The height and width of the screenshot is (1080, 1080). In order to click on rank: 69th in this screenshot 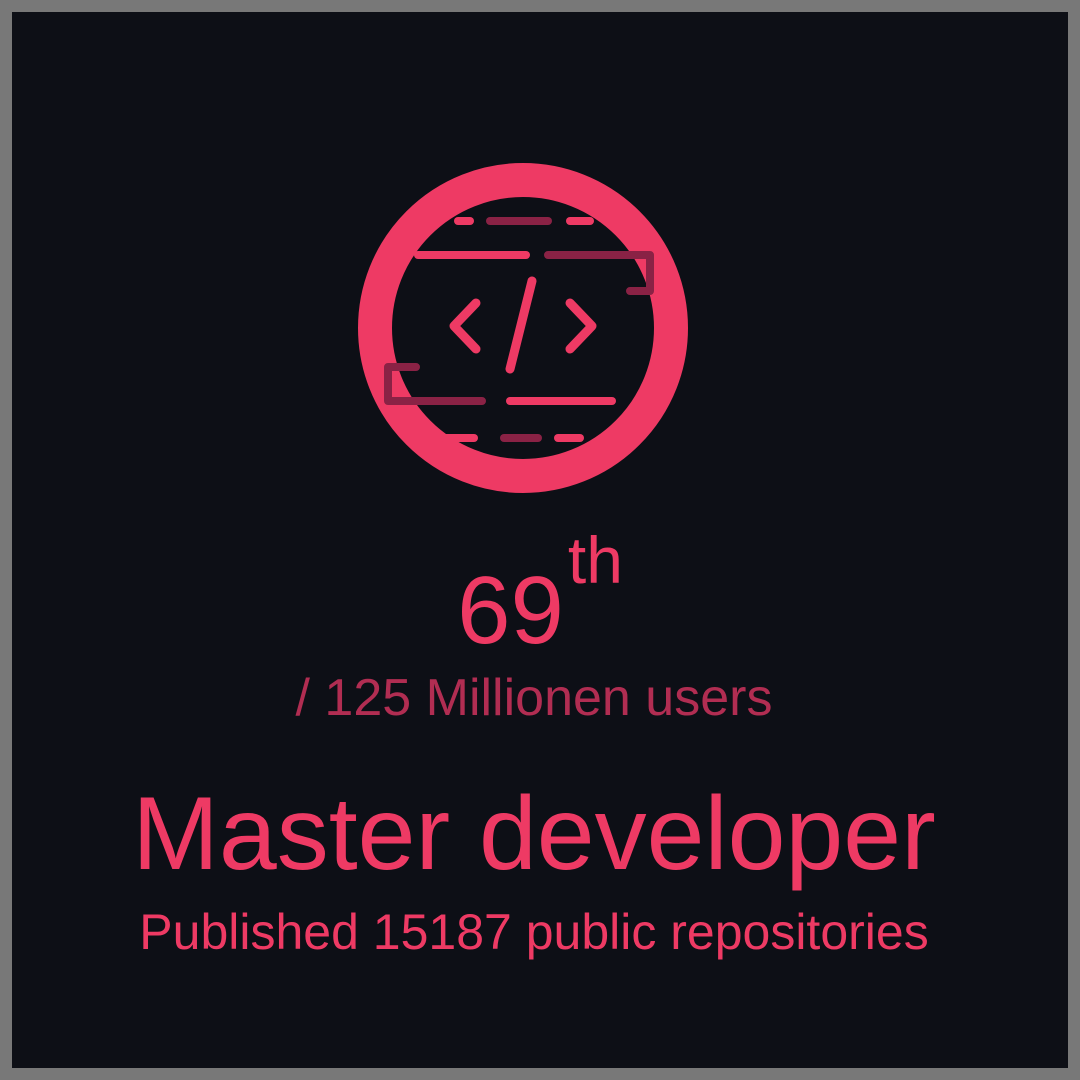, I will do `click(540, 593)`.